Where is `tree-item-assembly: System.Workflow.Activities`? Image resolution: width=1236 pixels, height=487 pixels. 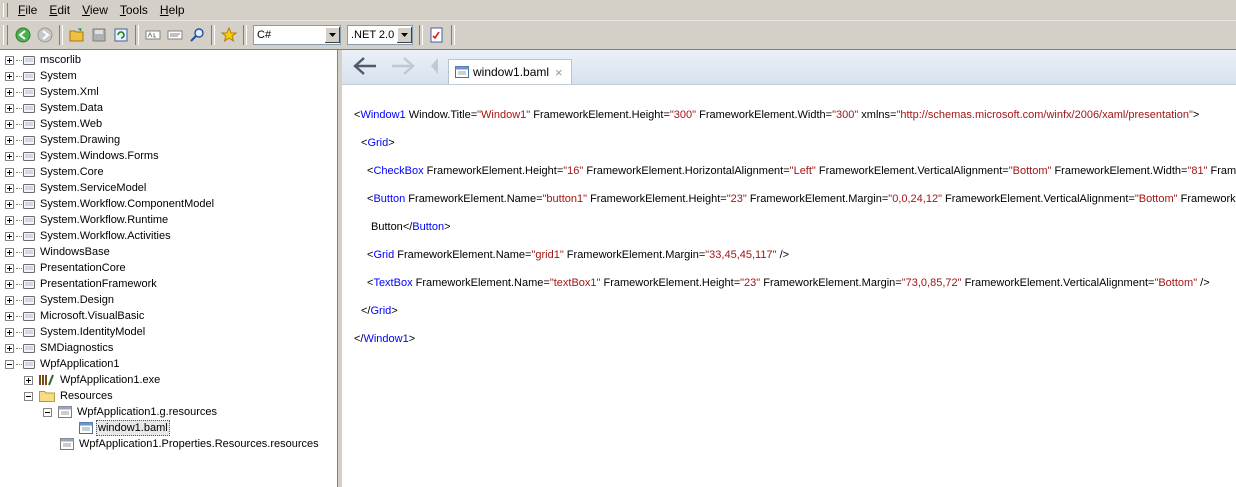 tree-item-assembly: System.Workflow.Activities is located at coordinates (89, 236).